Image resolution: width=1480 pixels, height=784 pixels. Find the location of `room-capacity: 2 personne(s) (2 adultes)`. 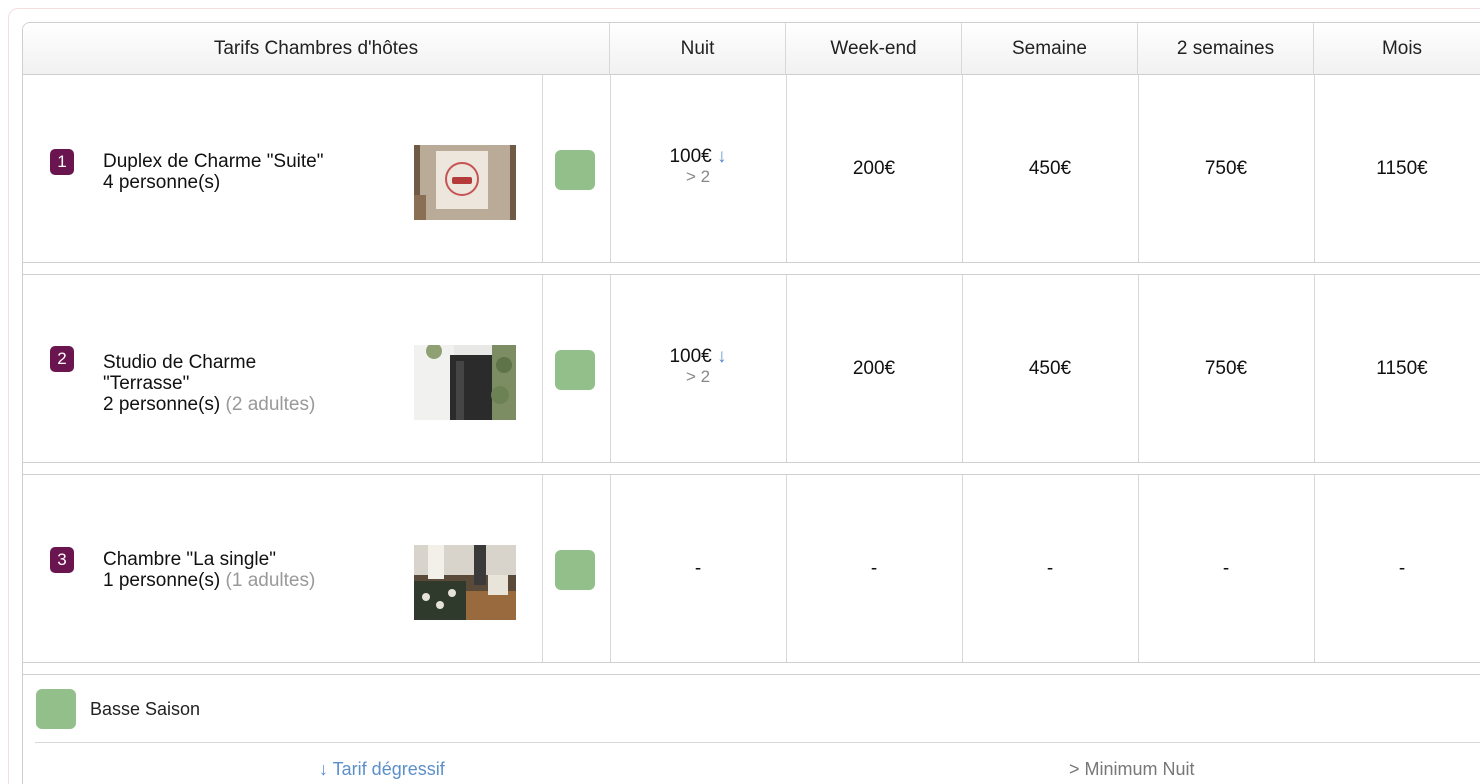

room-capacity: 2 personne(s) (2 adultes) is located at coordinates (209, 404).